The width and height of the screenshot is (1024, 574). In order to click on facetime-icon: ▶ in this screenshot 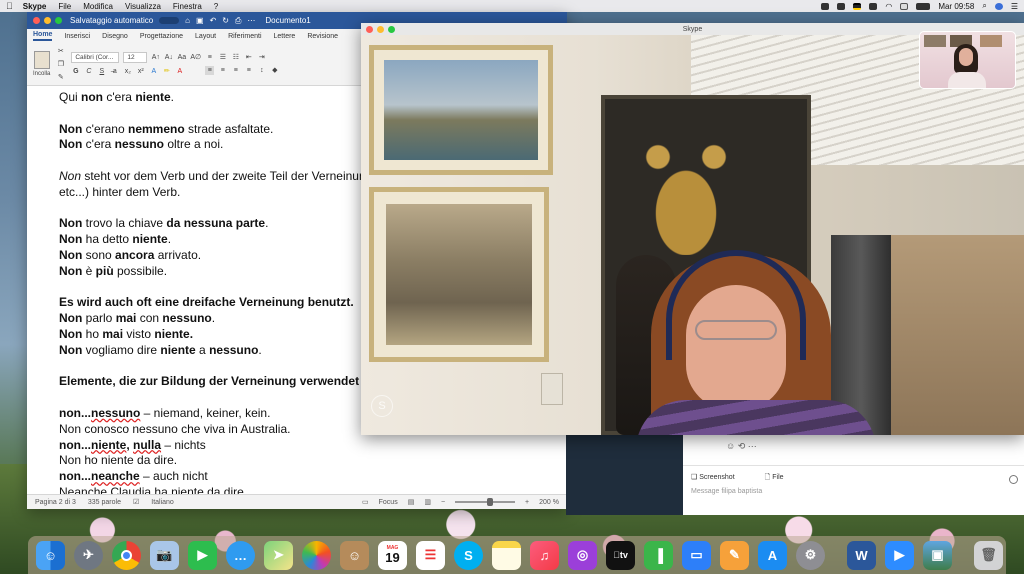, I will do `click(202, 555)`.